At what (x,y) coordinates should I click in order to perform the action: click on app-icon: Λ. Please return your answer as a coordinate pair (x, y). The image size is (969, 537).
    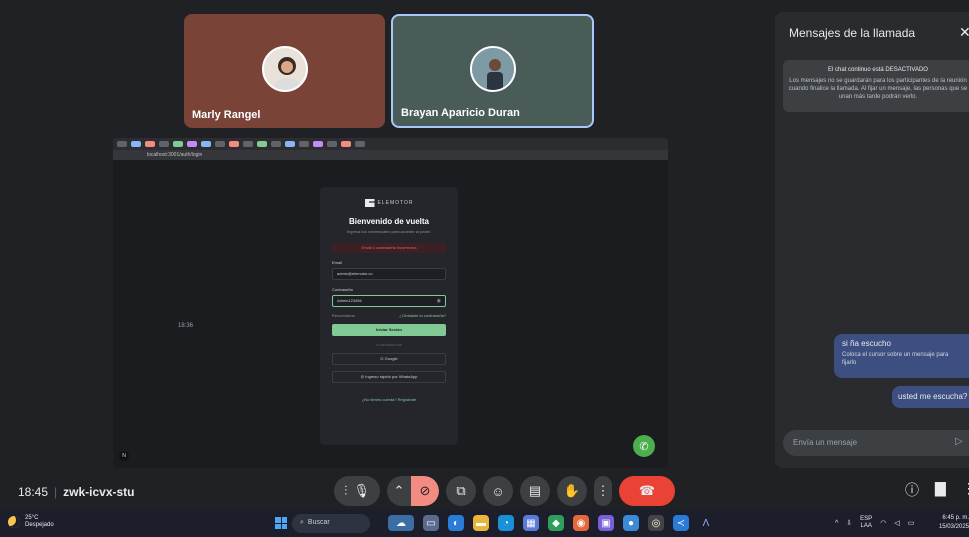
    Looking at the image, I should click on (706, 523).